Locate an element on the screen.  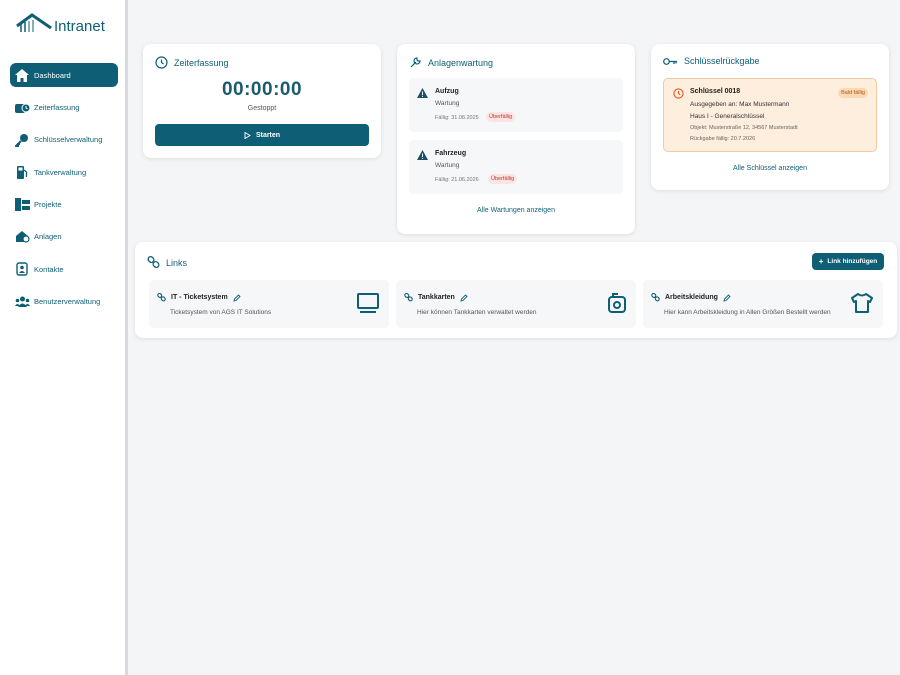
sidebar-item-zeiterfassung: Zeiterfassung is located at coordinates (64, 107).